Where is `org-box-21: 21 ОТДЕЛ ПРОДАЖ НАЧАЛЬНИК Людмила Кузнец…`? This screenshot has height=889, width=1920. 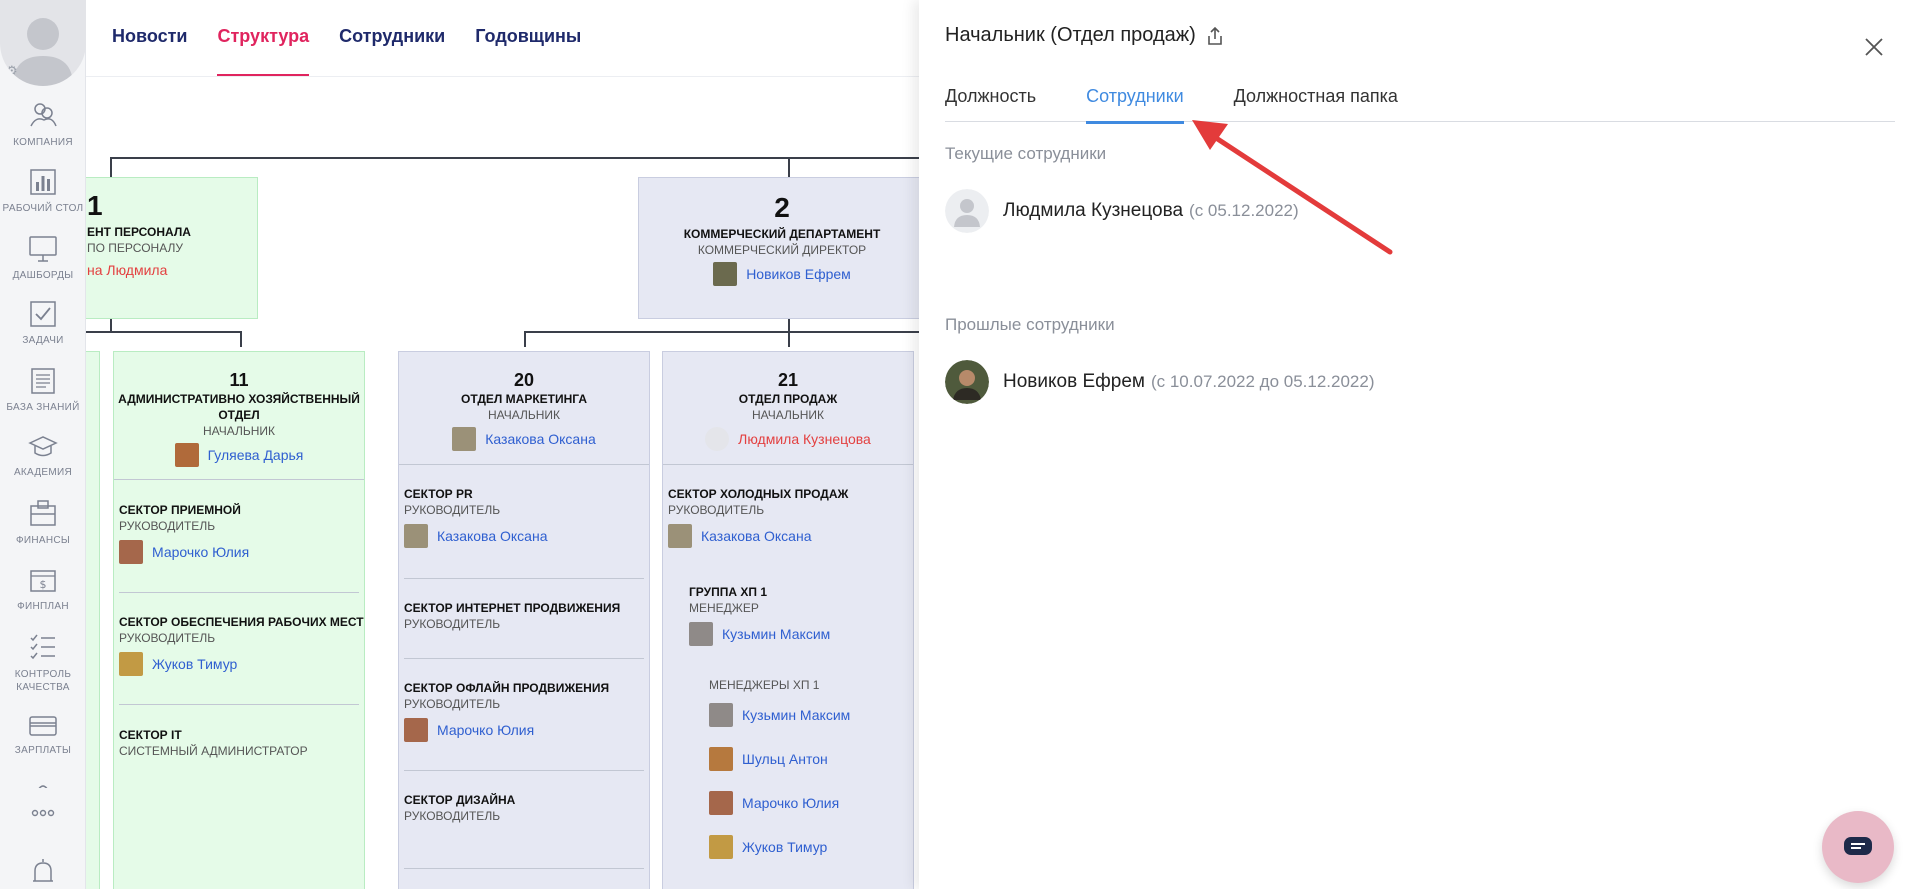 org-box-21: 21 ОТДЕЛ ПРОДАЖ НАЧАЛЬНИК Людмила Кузнец… is located at coordinates (788, 620).